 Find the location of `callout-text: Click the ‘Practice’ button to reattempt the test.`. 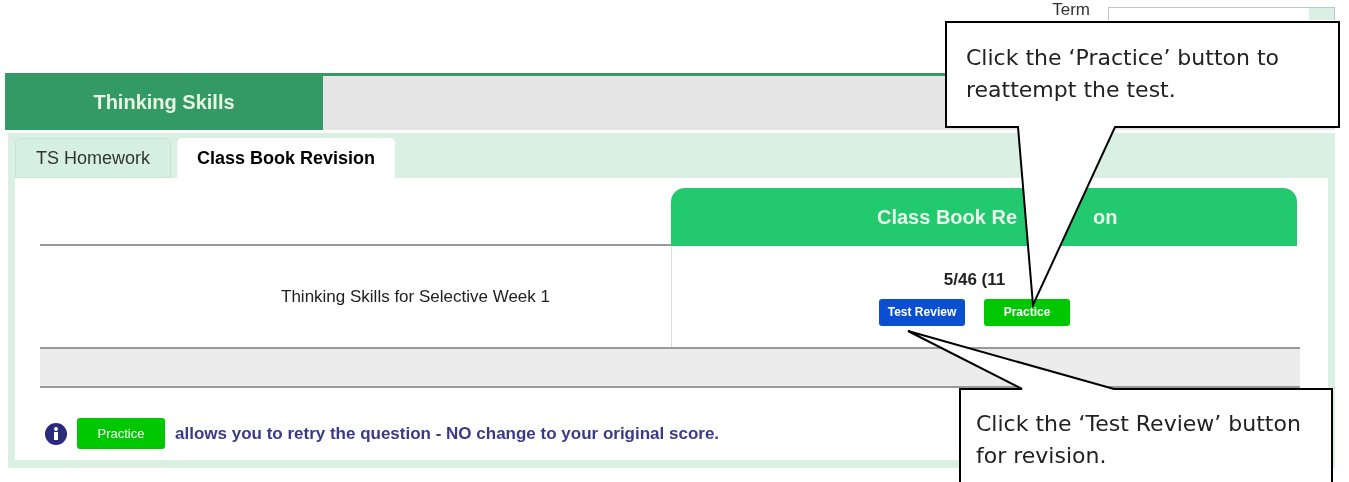

callout-text: Click the ‘Practice’ button to reattempt the test. is located at coordinates (1123, 74).